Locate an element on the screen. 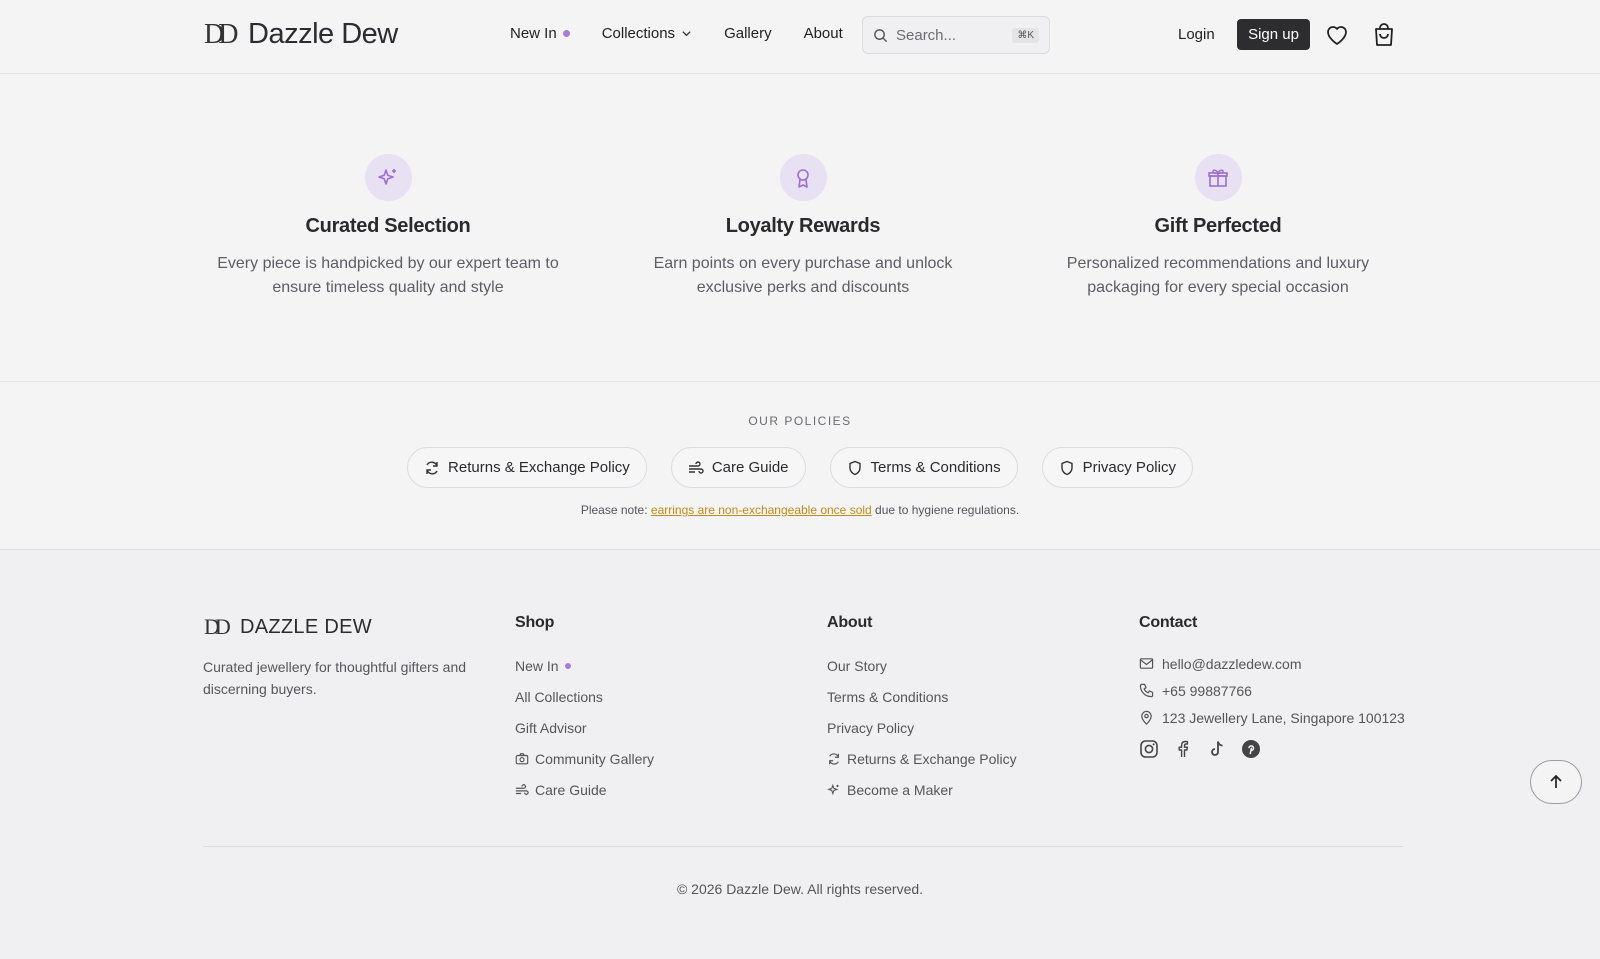 Image resolution: width=1600 pixels, height=959 pixels. nav-gallery: Gallery is located at coordinates (748, 33).